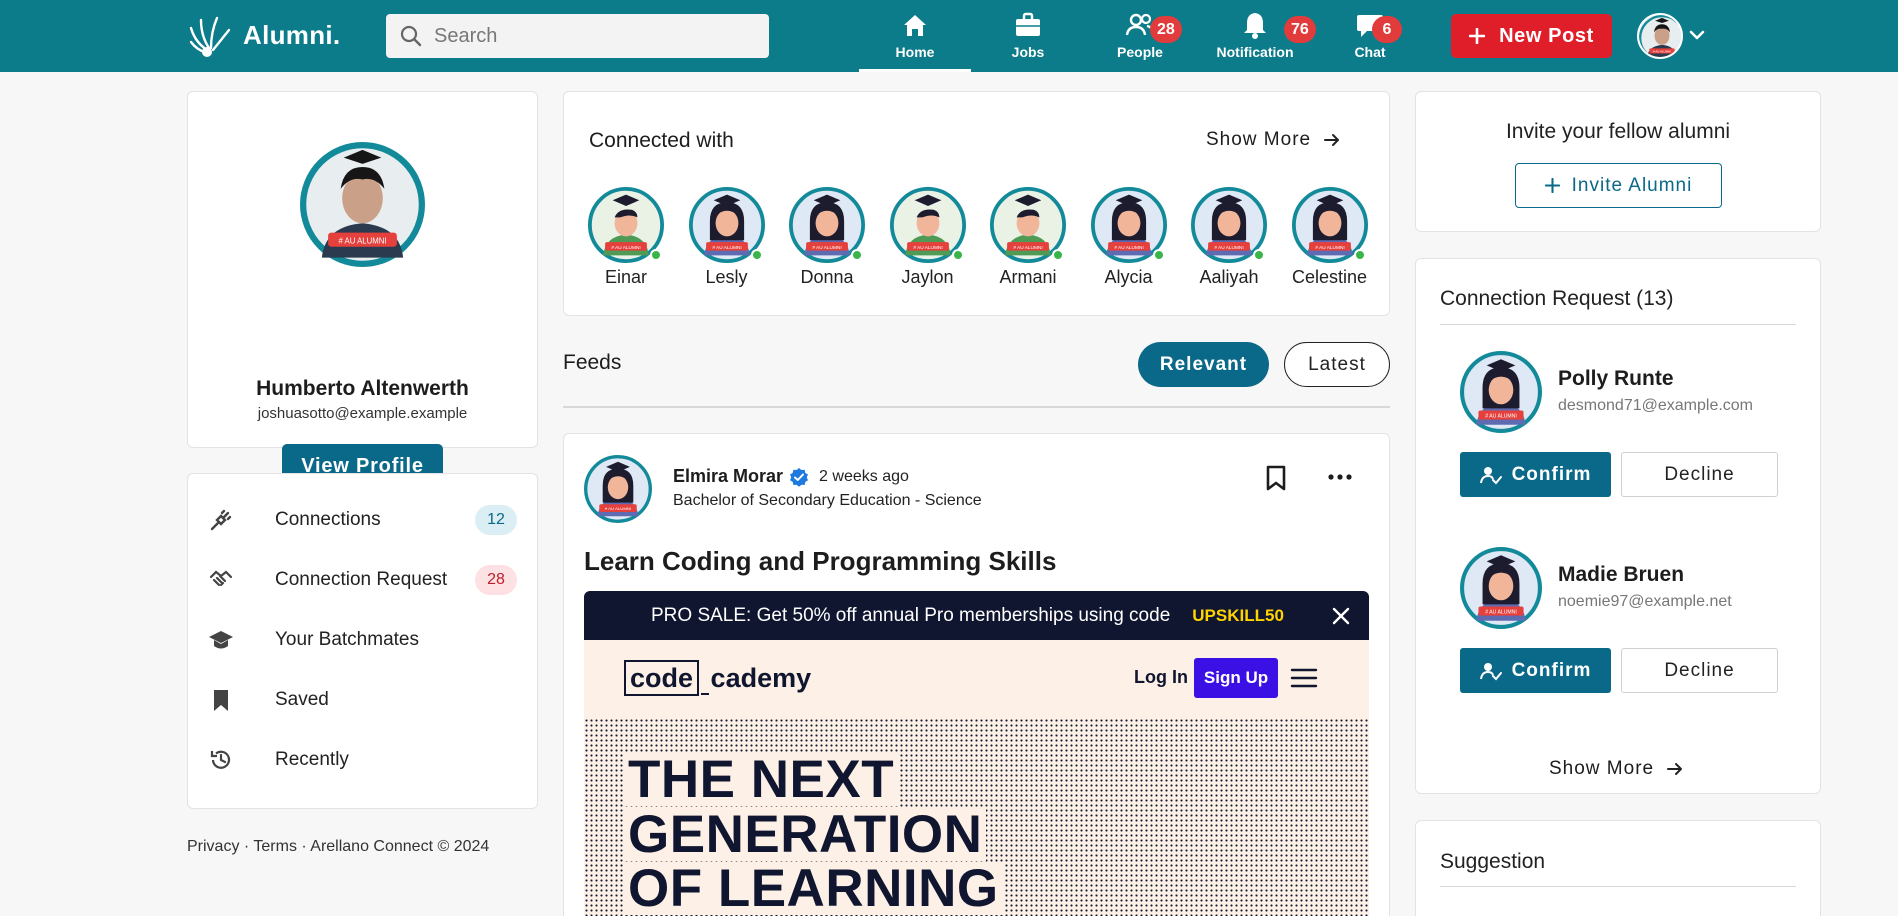 This screenshot has width=1898, height=916. Describe the element at coordinates (915, 25) in the screenshot. I see `home-icon` at that location.